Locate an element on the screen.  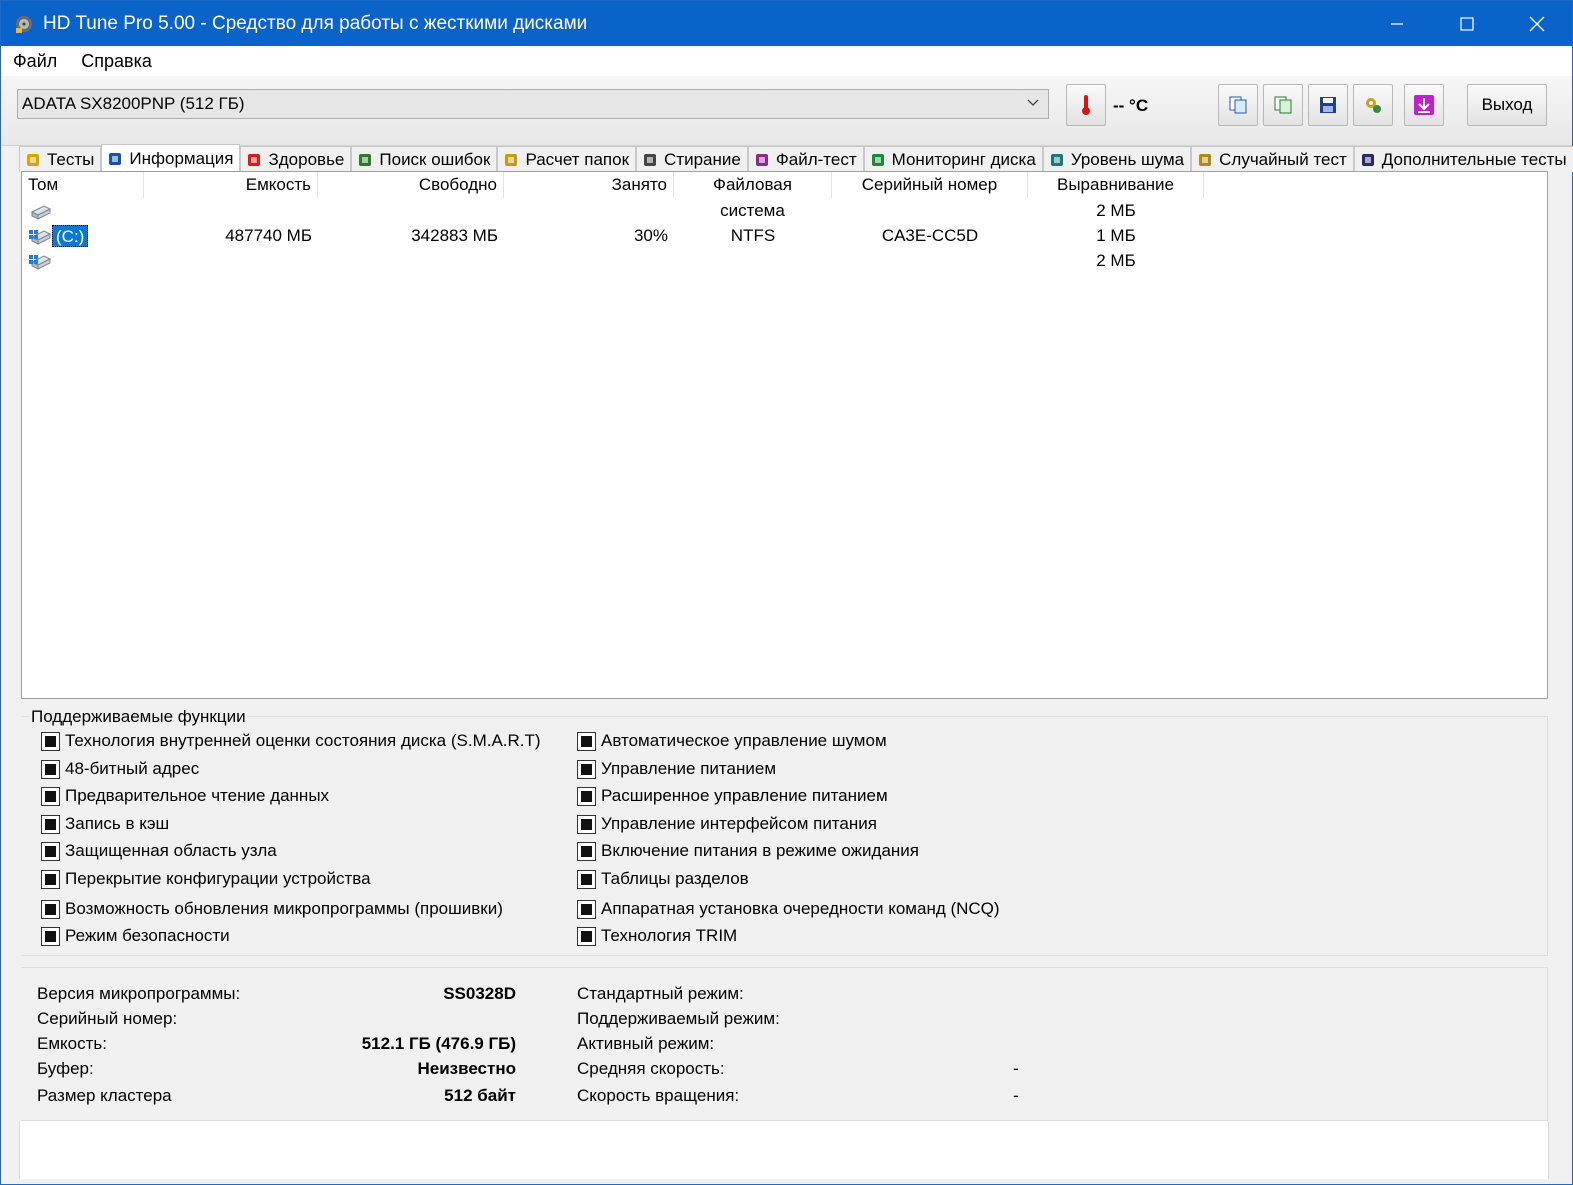
minimize-button is located at coordinates (1397, 23).